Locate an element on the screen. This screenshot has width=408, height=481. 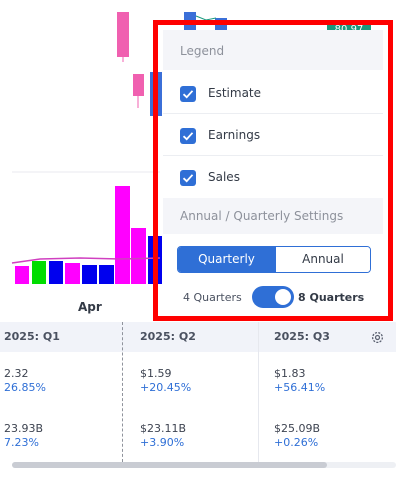
revenue-change-q2: +3.90% is located at coordinates (162, 442).